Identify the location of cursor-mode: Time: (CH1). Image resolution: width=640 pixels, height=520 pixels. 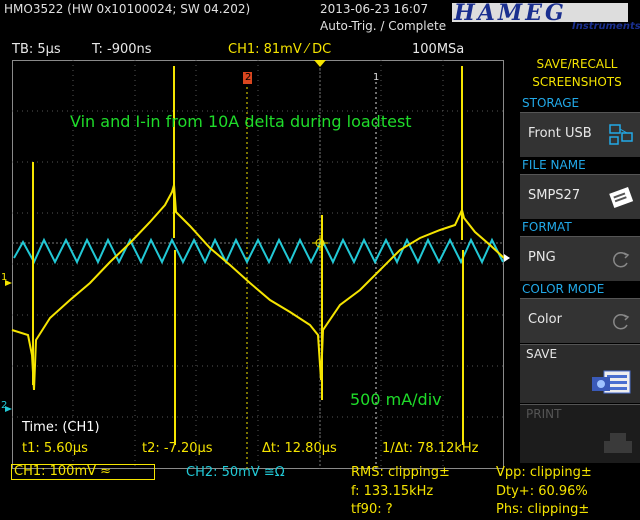
(61, 427).